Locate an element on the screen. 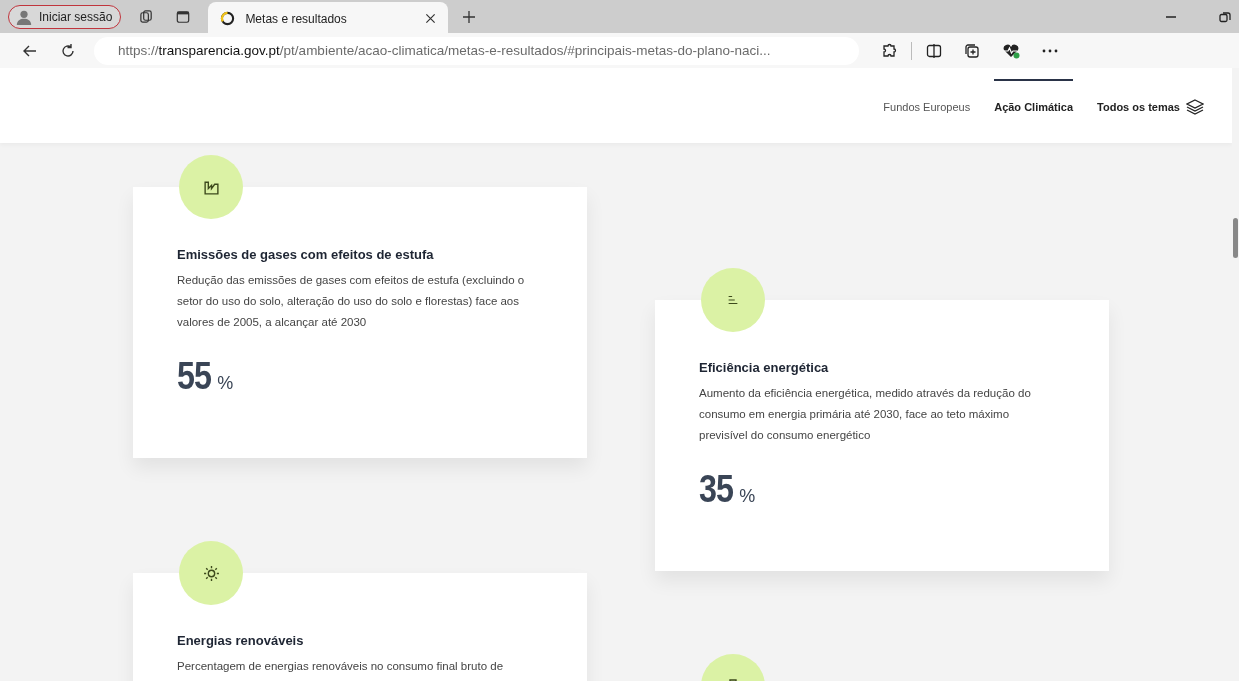 This screenshot has height=681, width=1239. profile-button: Iniciar sessão is located at coordinates (65, 16).